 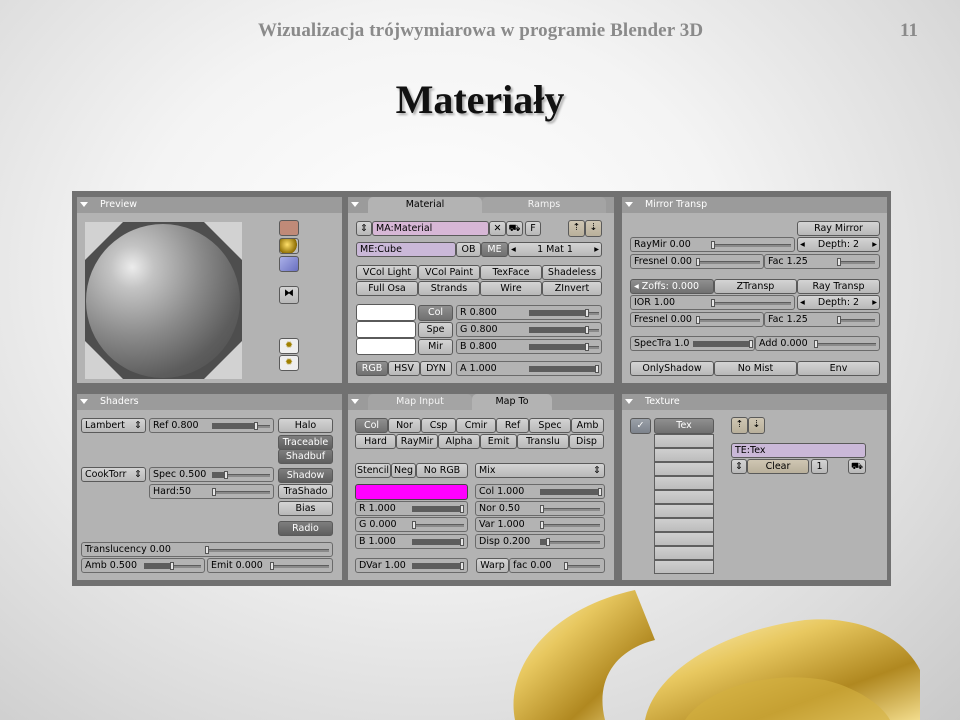 What do you see at coordinates (209, 205) in the screenshot?
I see `preview-header: Preview` at bounding box center [209, 205].